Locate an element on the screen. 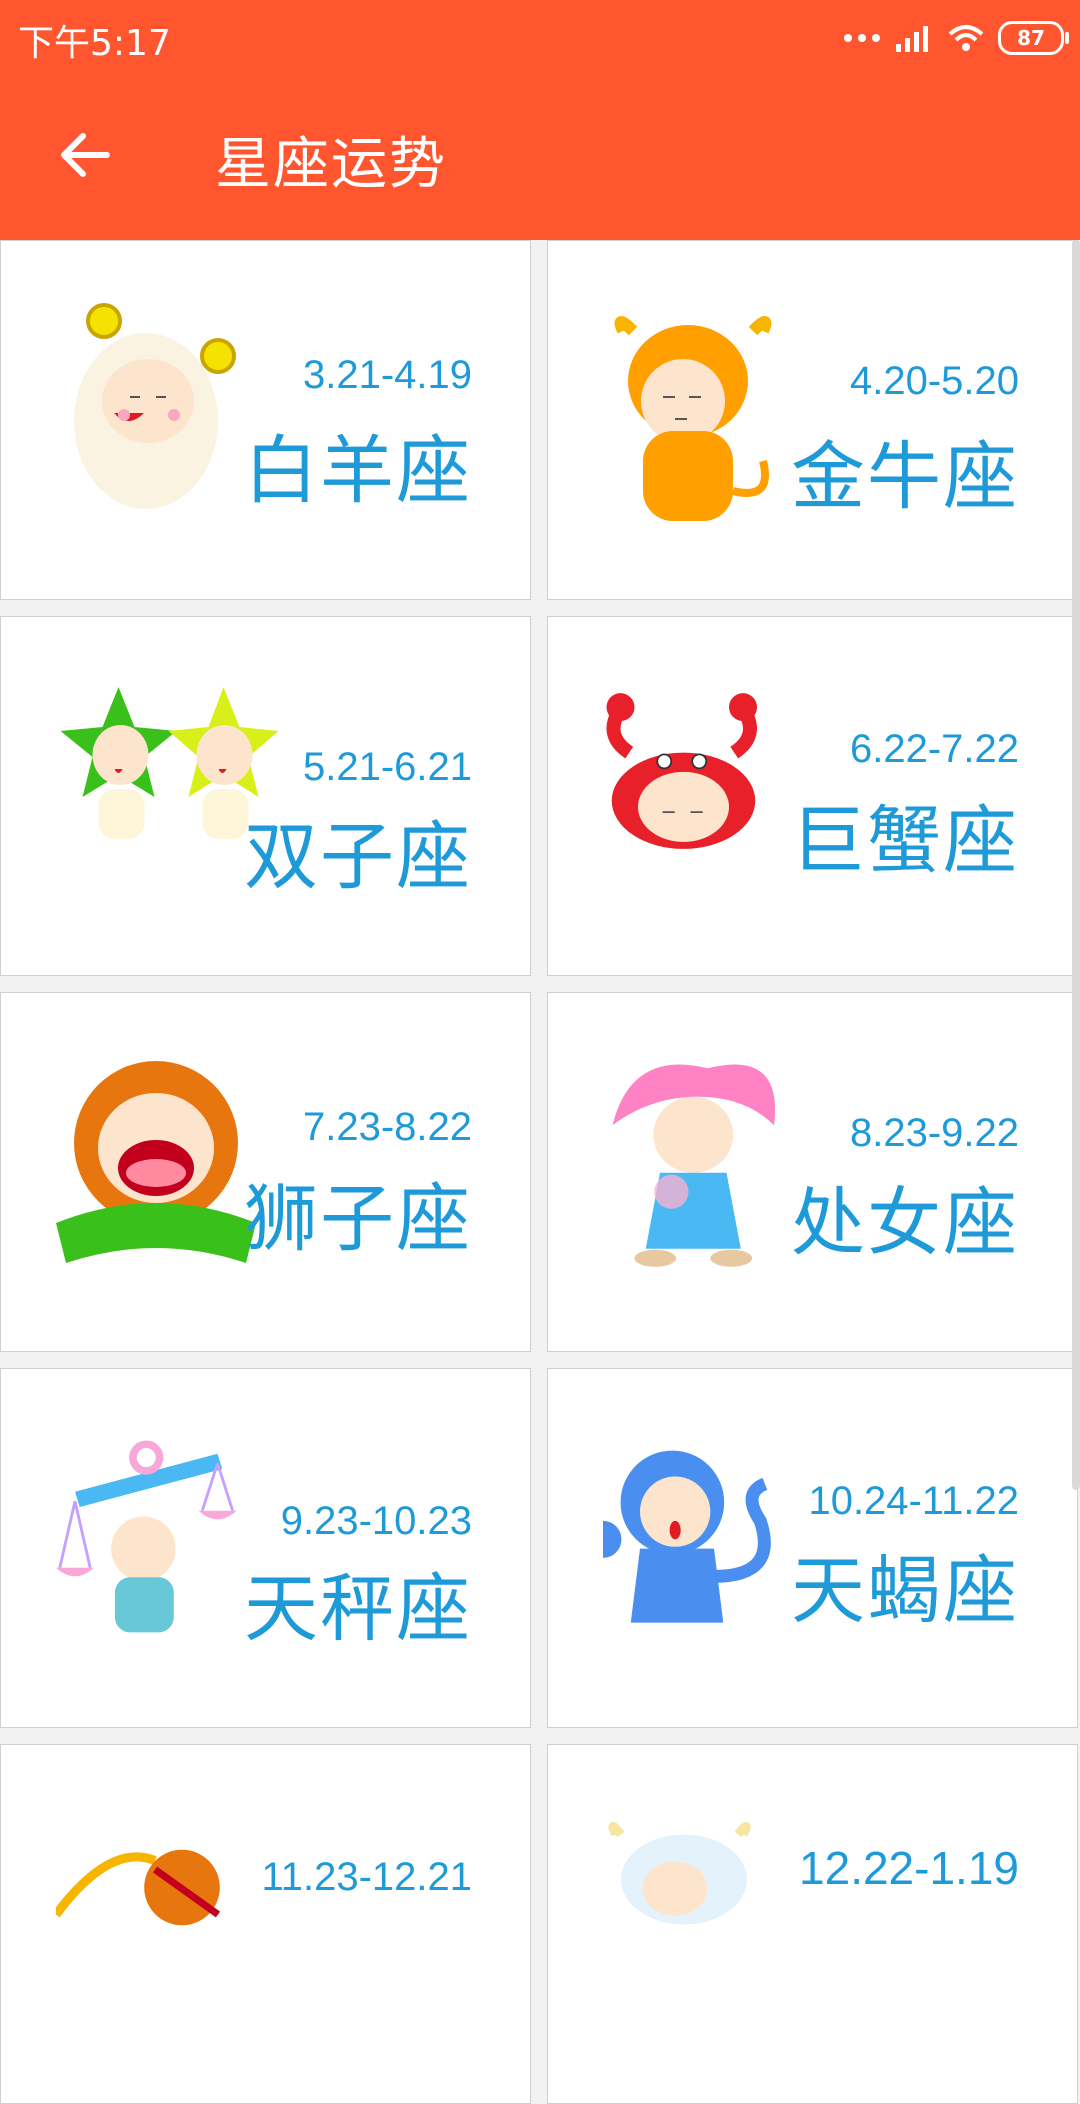  zodiac-date: 7.23-8.22 is located at coordinates (387, 1127).